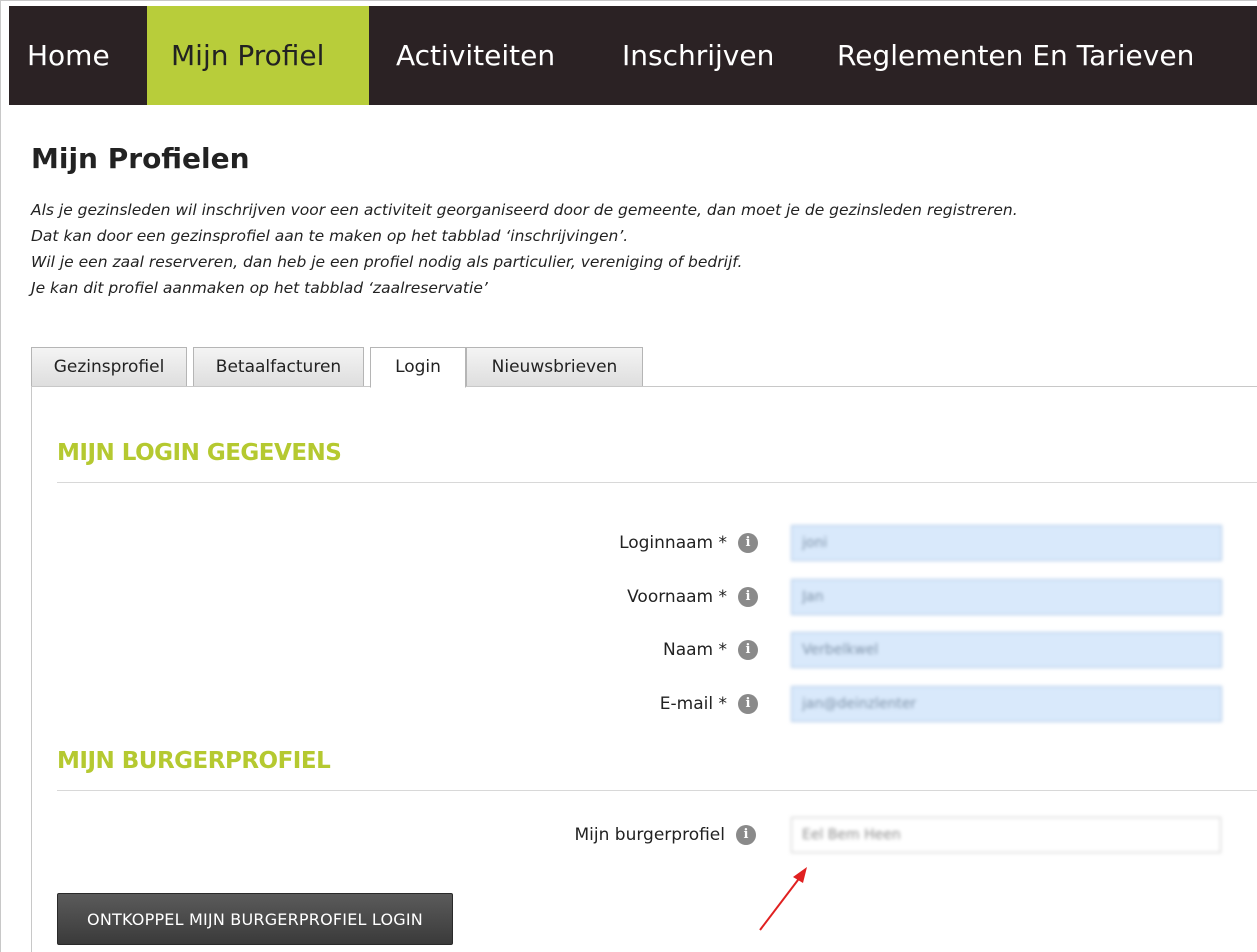 This screenshot has height=952, width=1257. I want to click on loginnaam-input, so click(1006, 543).